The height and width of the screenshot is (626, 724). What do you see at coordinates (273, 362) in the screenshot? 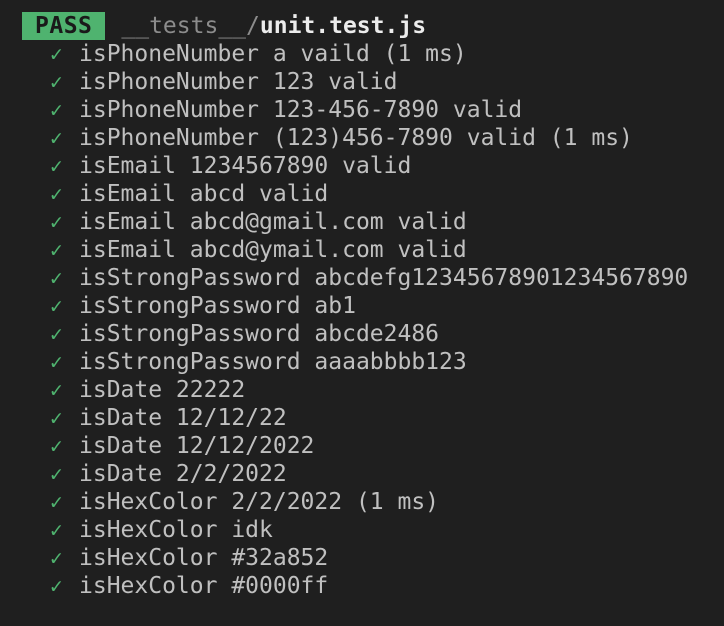
I see `test-name: isStrongPassword aaaabbbb123` at bounding box center [273, 362].